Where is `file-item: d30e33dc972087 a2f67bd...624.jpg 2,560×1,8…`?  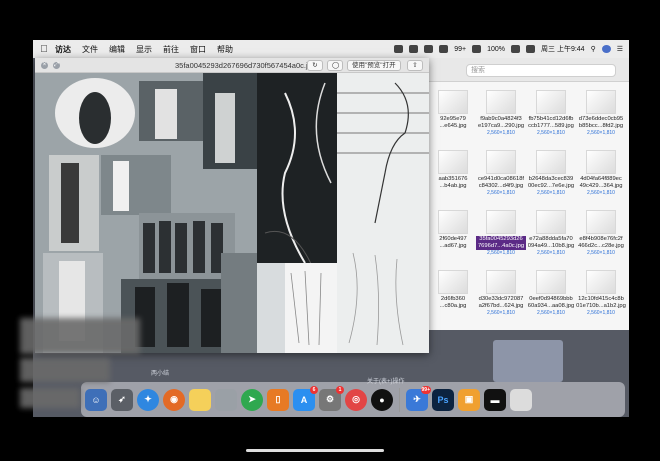
file-item: d30e33dc972087 a2f67bd...624.jpg 2,560×1,8… is located at coordinates (501, 296).